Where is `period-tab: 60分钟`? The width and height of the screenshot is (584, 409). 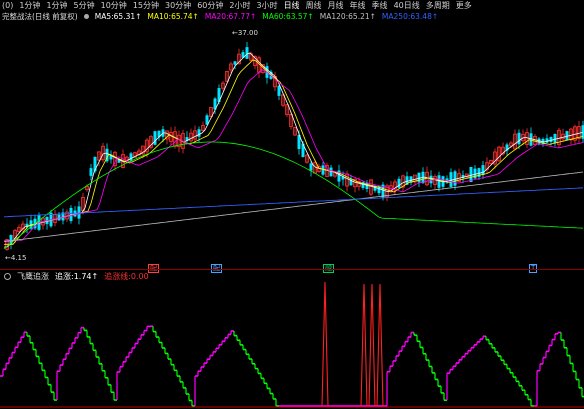 period-tab: 60分钟 is located at coordinates (210, 5).